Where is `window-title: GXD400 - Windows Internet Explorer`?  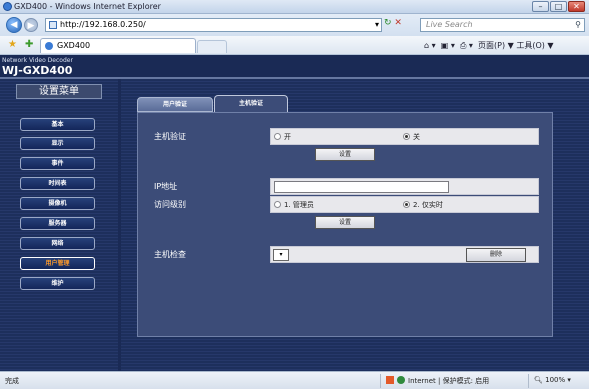 window-title: GXD400 - Windows Internet Explorer is located at coordinates (87, 6).